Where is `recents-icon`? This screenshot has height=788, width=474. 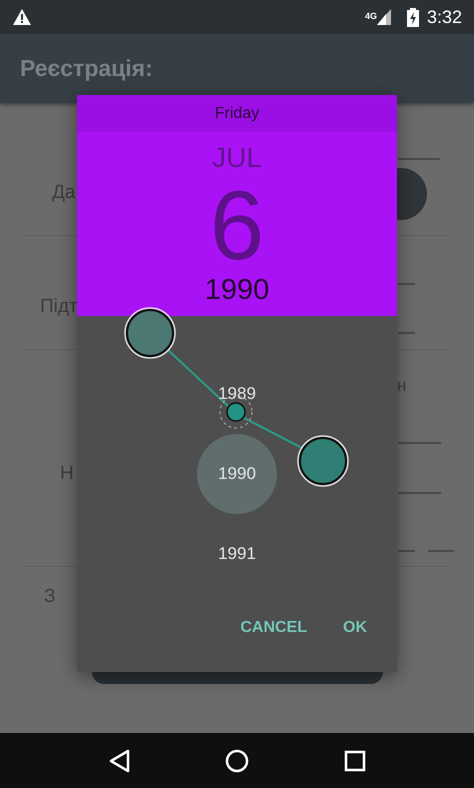 recents-icon is located at coordinates (355, 761).